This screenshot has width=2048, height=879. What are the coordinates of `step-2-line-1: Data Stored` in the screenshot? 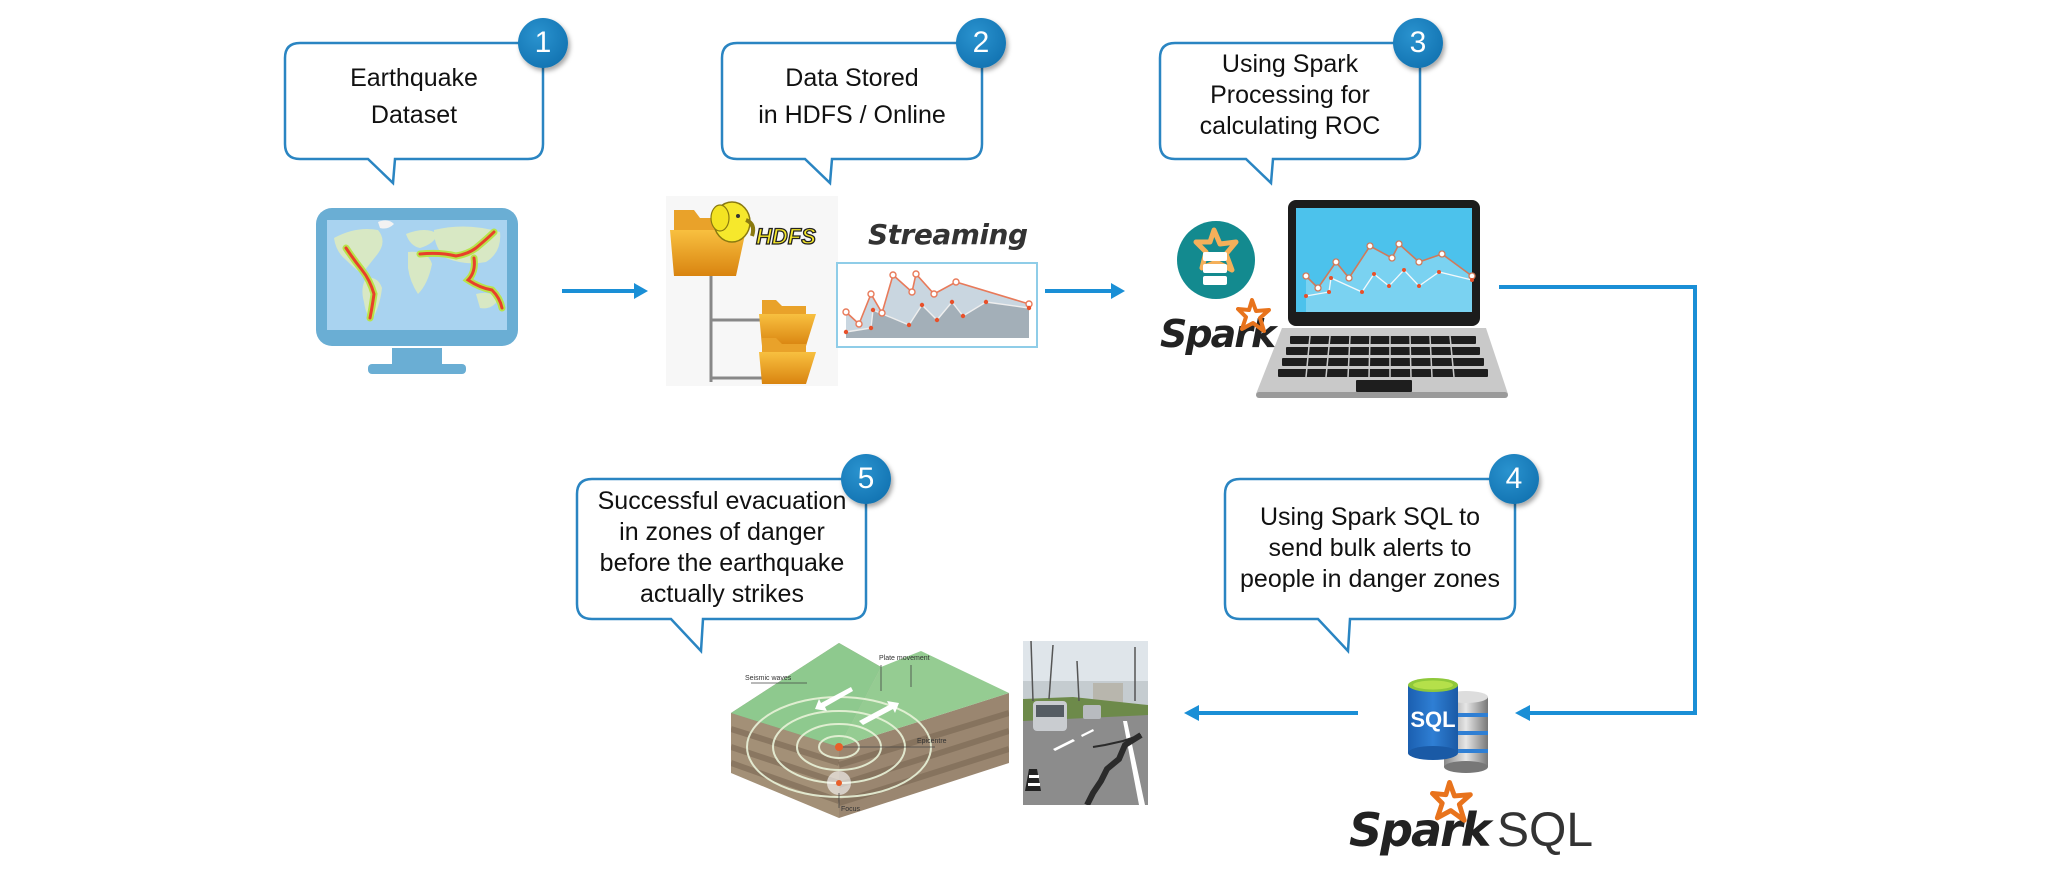 It's located at (852, 78).